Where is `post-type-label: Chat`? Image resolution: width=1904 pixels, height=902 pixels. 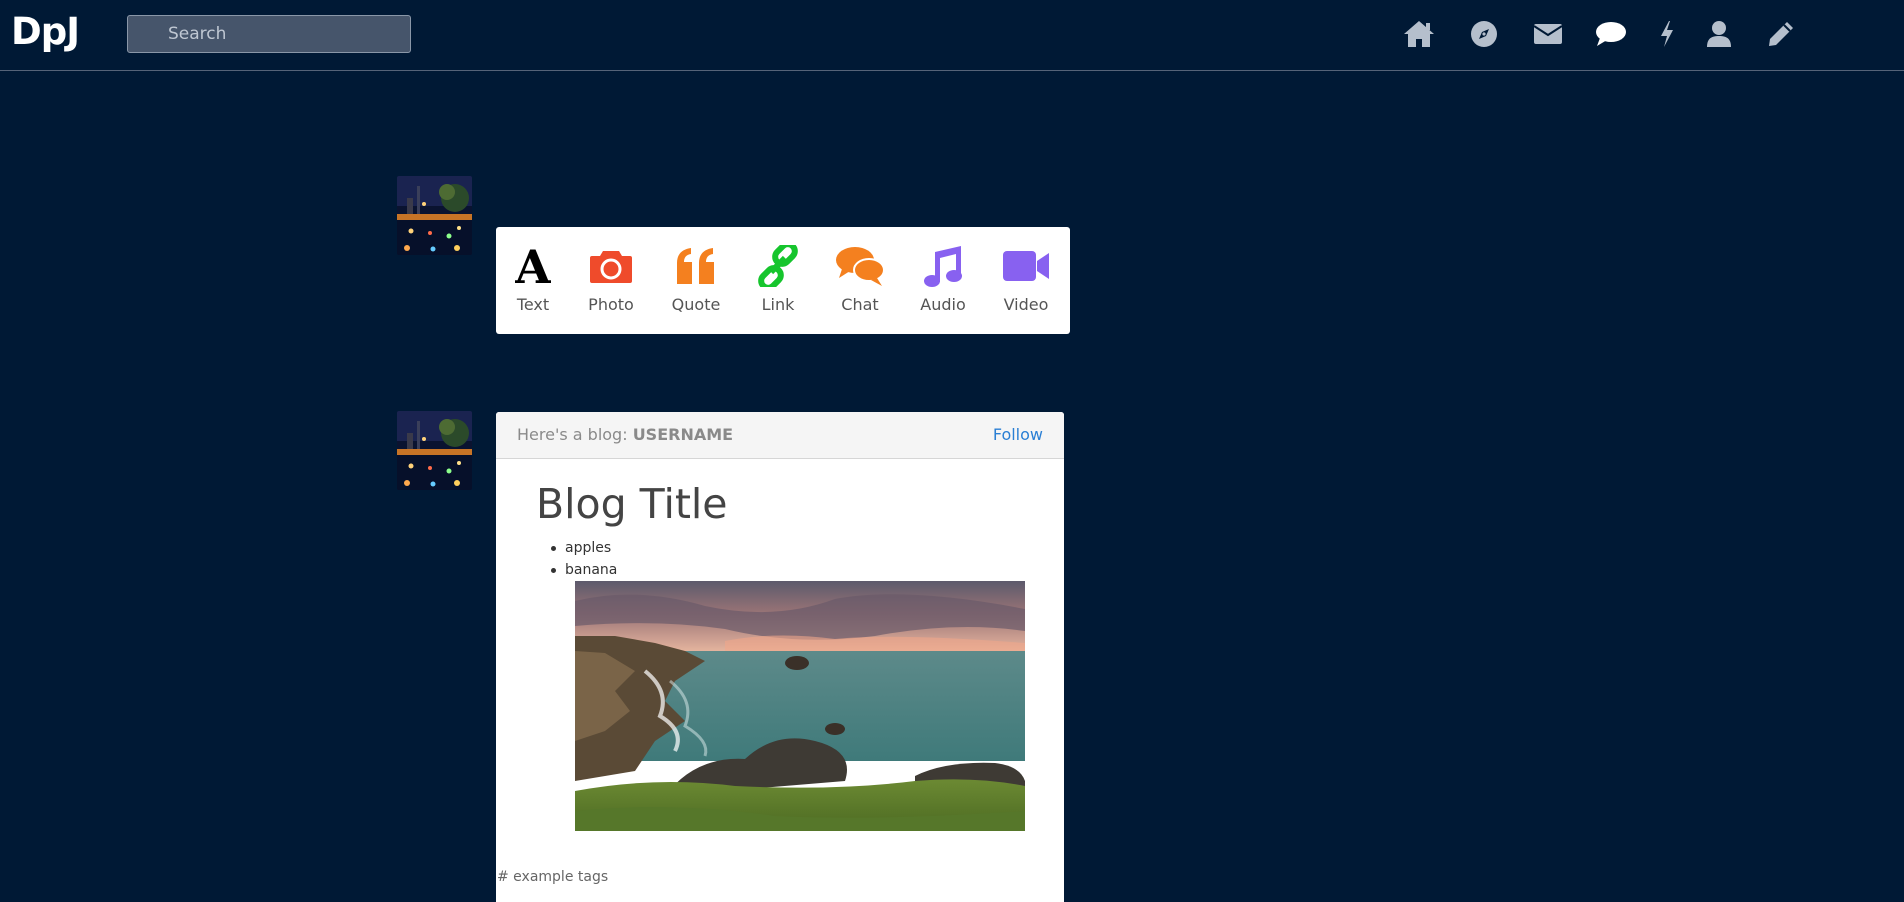 post-type-label: Chat is located at coordinates (860, 304).